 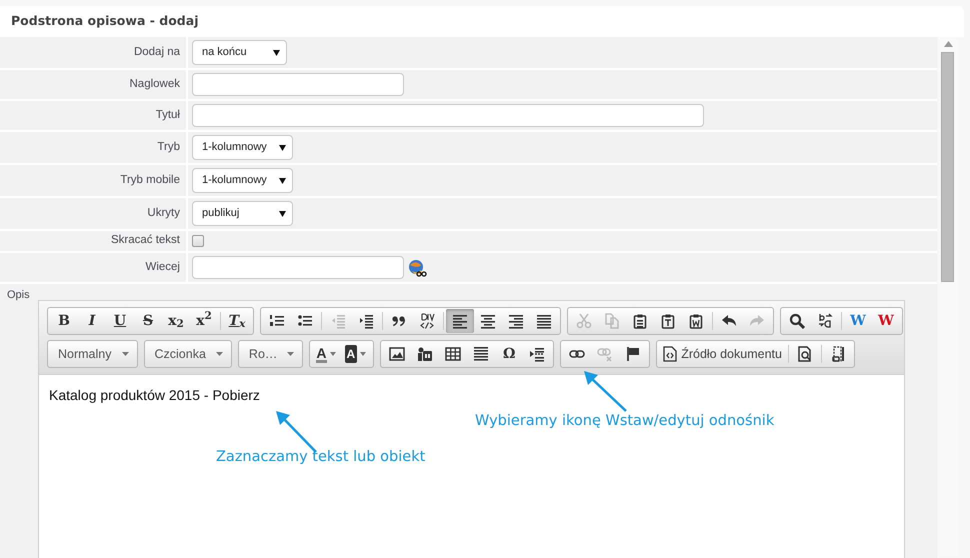 I want to click on panel-title: Podstrona opisowa - dodaj, so click(x=104, y=21).